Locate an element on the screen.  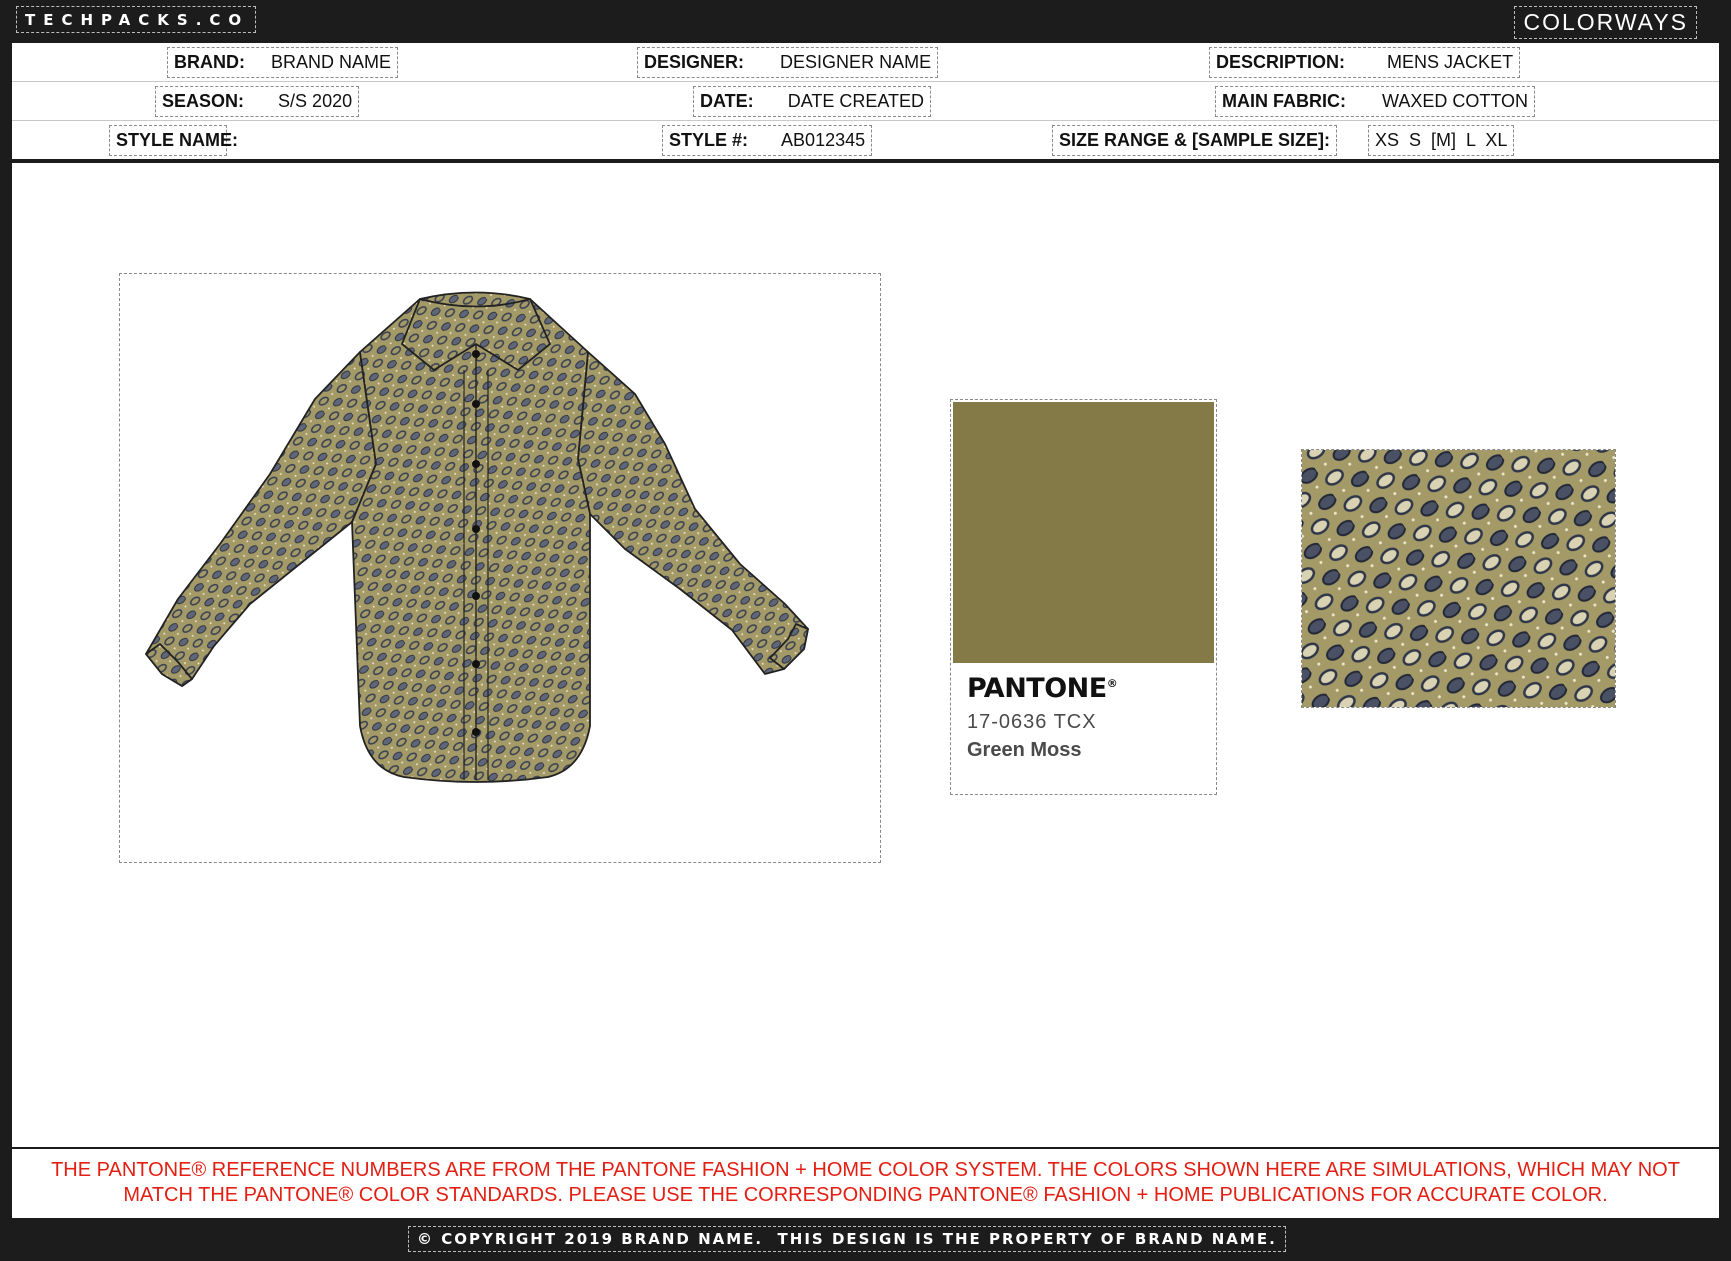
fabric-print-swatch is located at coordinates (1458, 578).